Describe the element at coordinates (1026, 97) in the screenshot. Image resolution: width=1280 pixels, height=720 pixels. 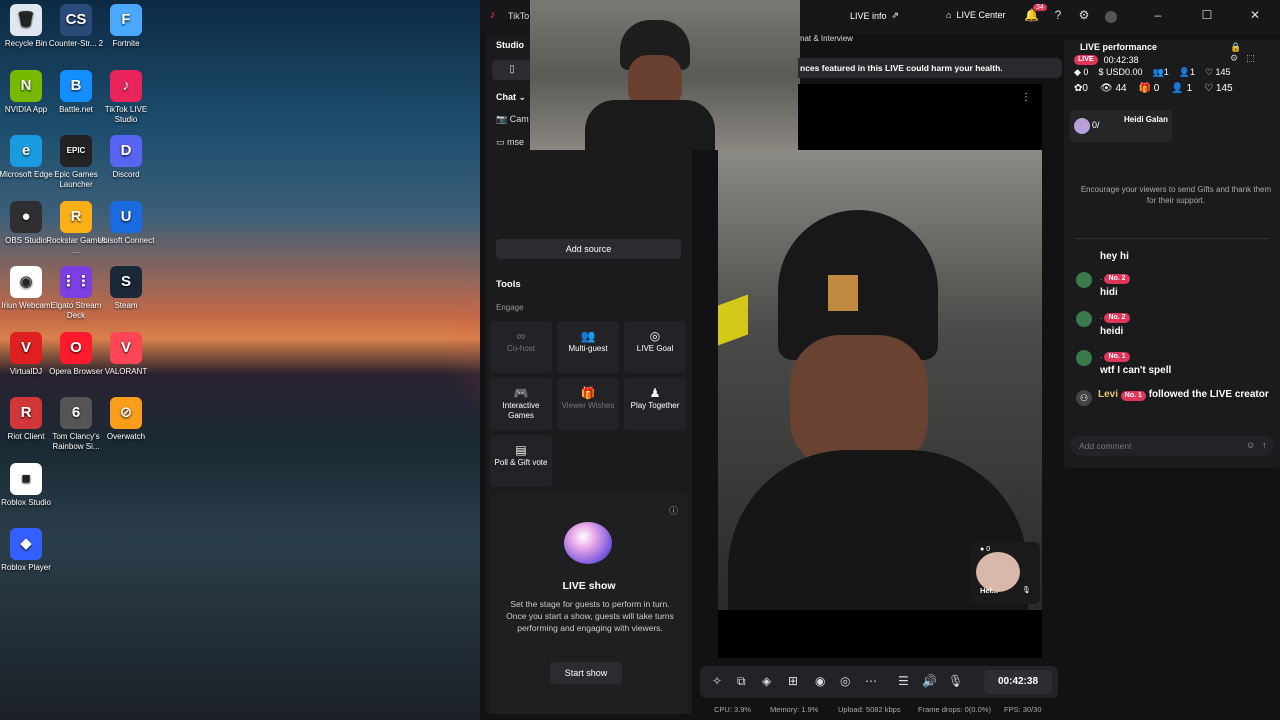
I see `more-options-icon: ⋮` at that location.